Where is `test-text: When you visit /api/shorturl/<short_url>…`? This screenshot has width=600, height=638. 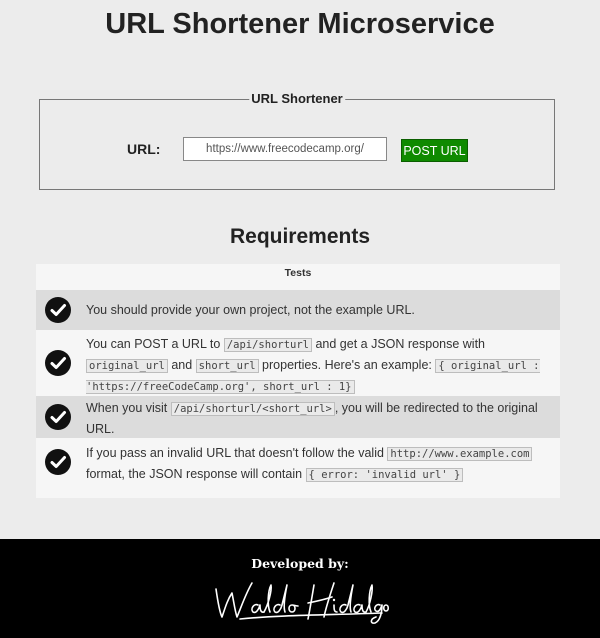 test-text: When you visit /api/shorturl/<short_url>… is located at coordinates (320, 418).